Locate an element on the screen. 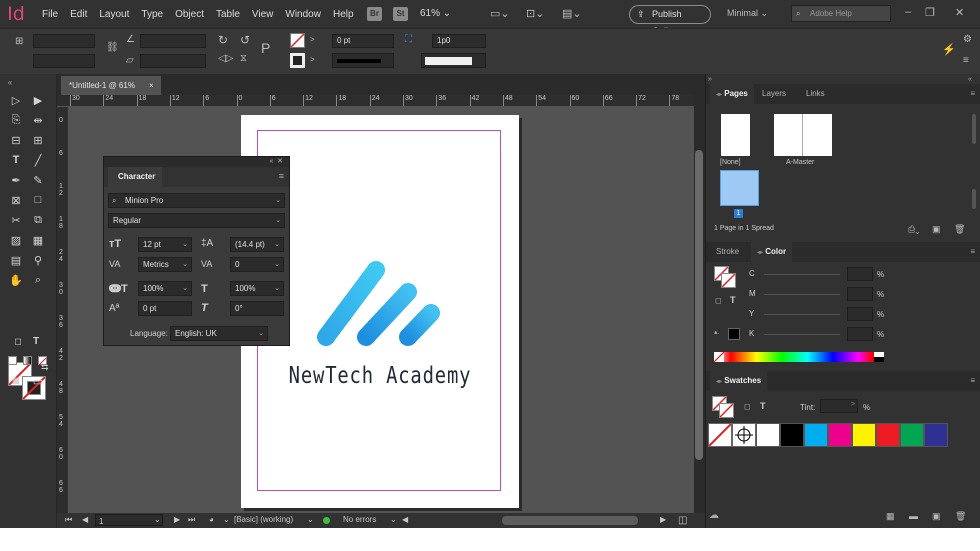 Image resolution: width=980 pixels, height=551 pixels. character-panel-tab: Character is located at coordinates (135, 177).